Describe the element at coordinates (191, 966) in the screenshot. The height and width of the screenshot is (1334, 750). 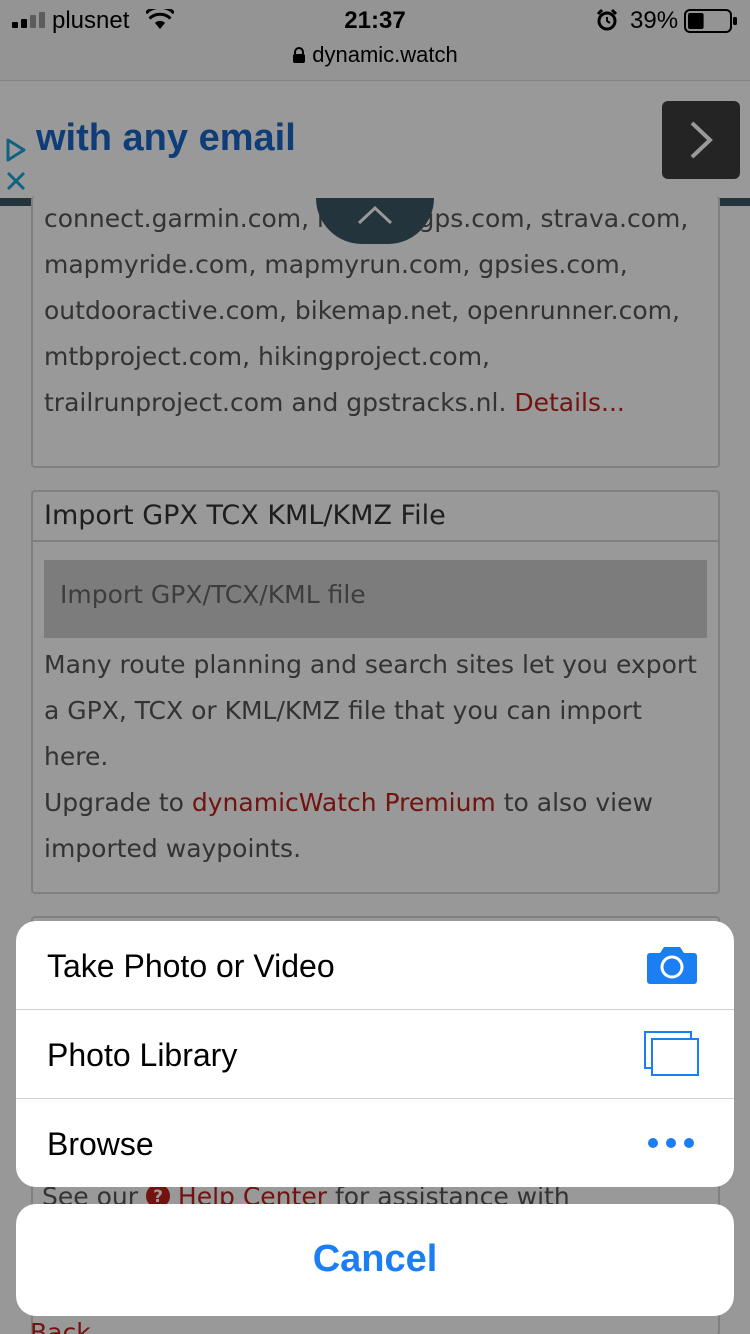
I see `take-photo-label: Take Photo or Video` at that location.